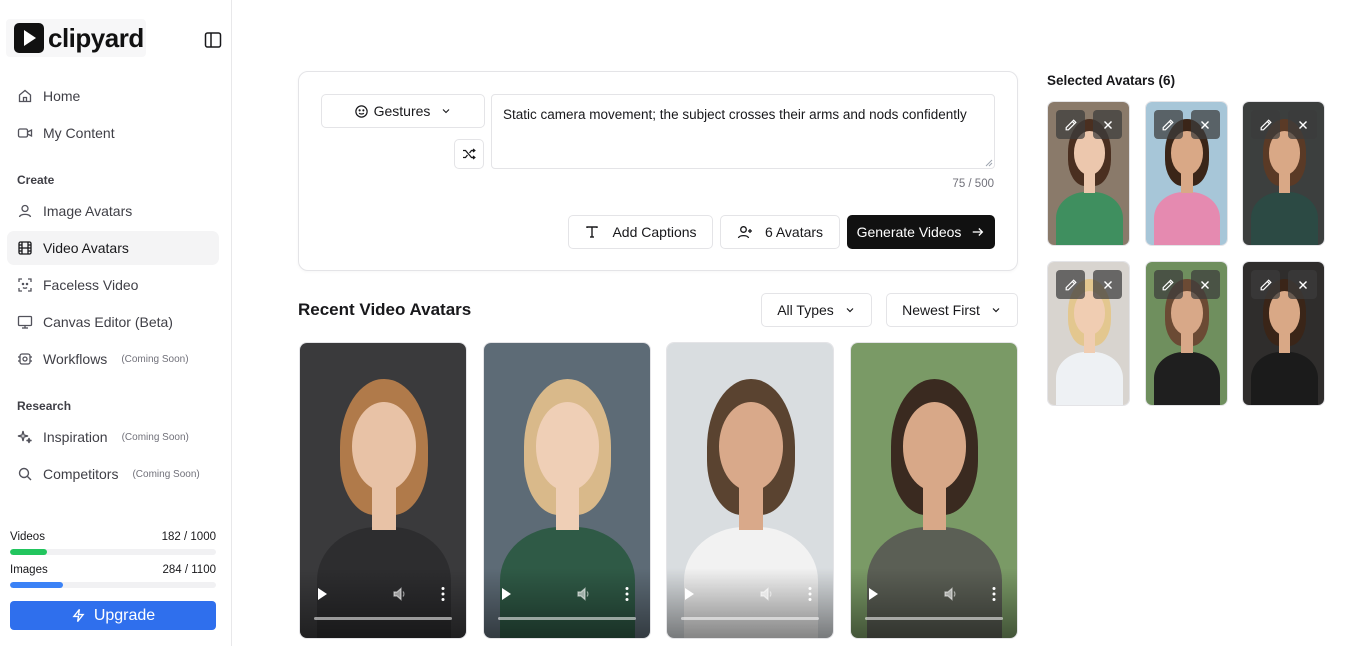 The width and height of the screenshot is (1366, 646). Describe the element at coordinates (36, 180) in the screenshot. I see `section-label-create: Create` at that location.